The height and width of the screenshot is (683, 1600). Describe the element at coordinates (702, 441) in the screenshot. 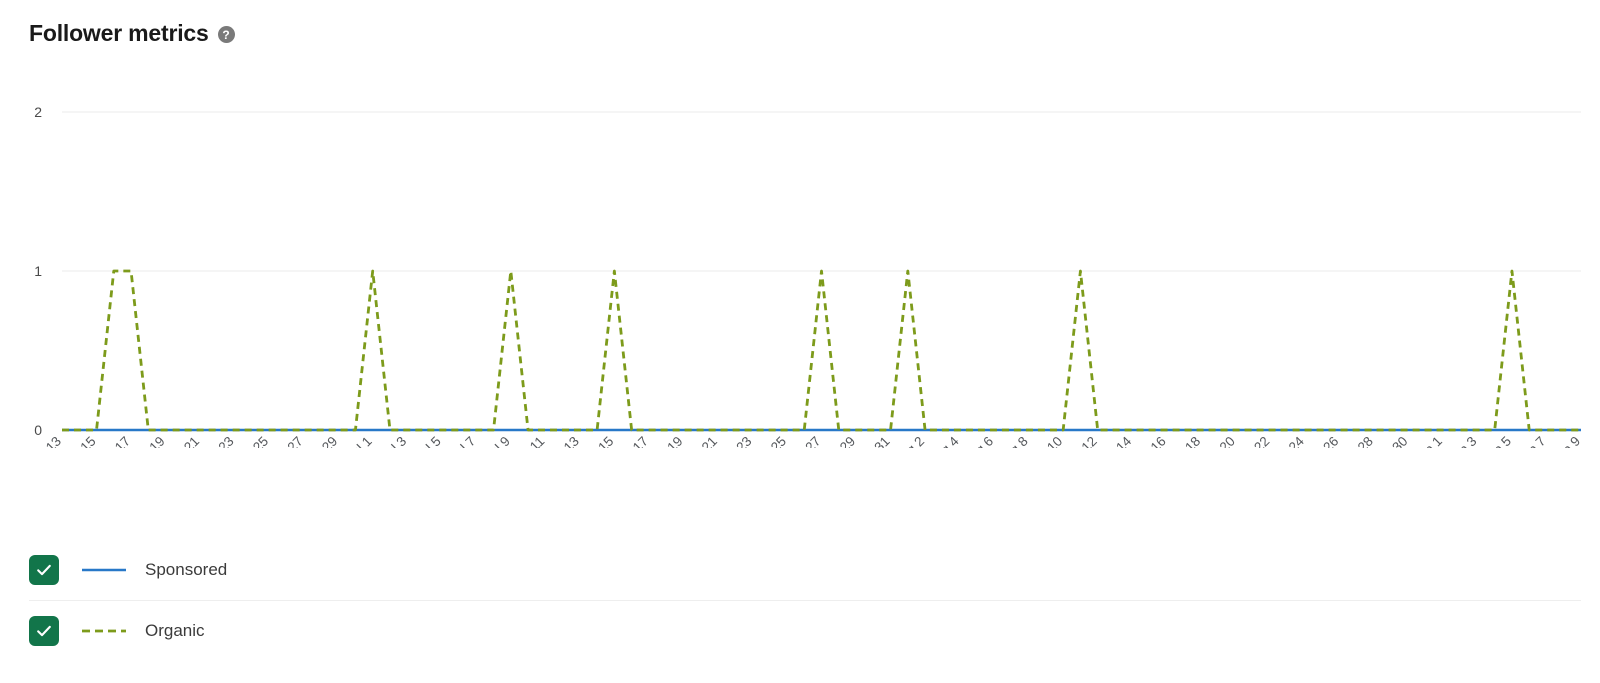

I see `x-axis-tick-label: Jul 21` at that location.